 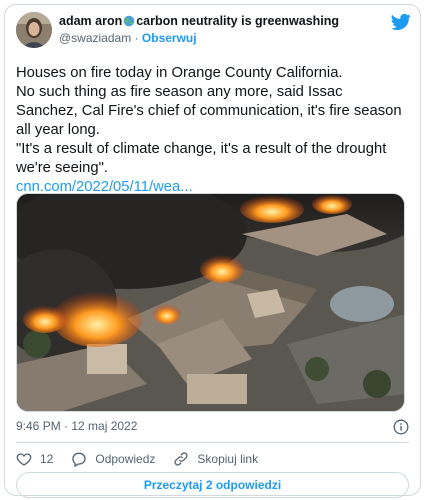 I want to click on likes-count: 12, so click(x=47, y=459).